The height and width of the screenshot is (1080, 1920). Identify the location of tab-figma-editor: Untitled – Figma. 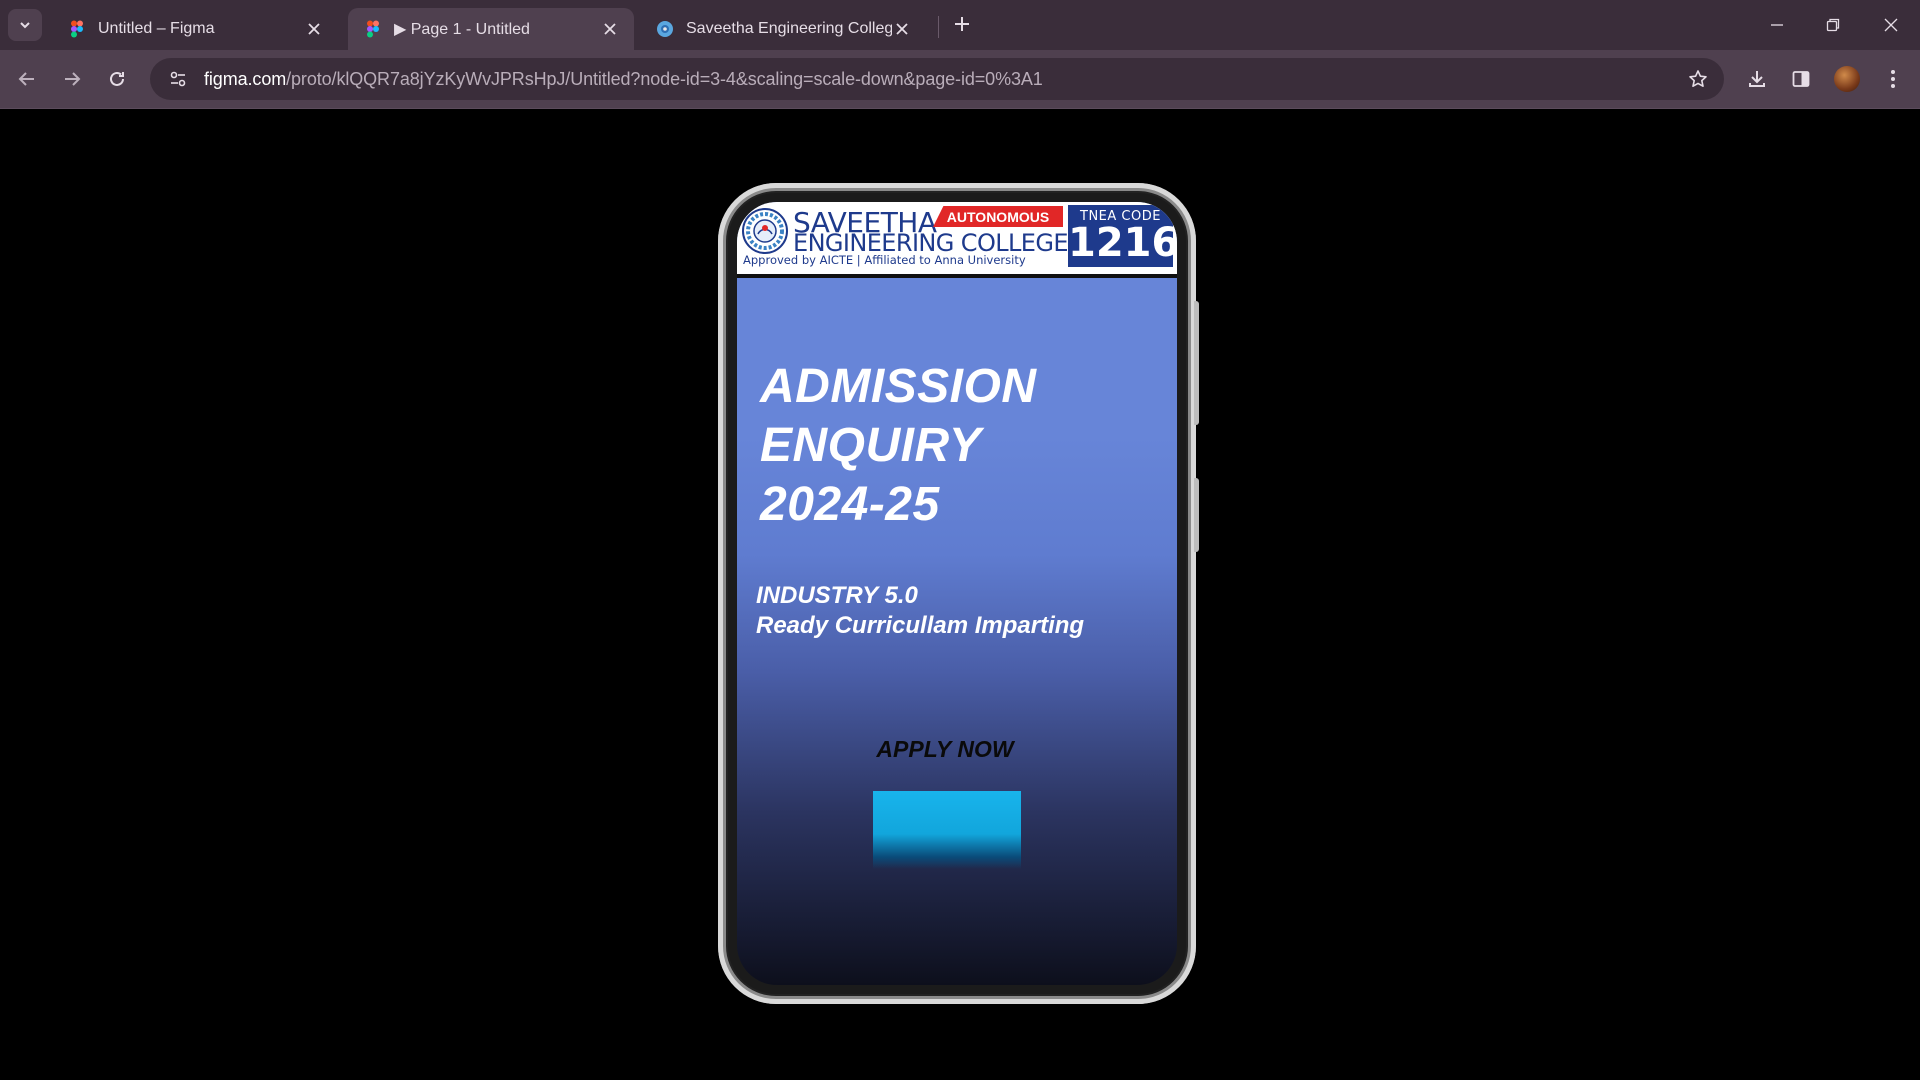
(195, 29).